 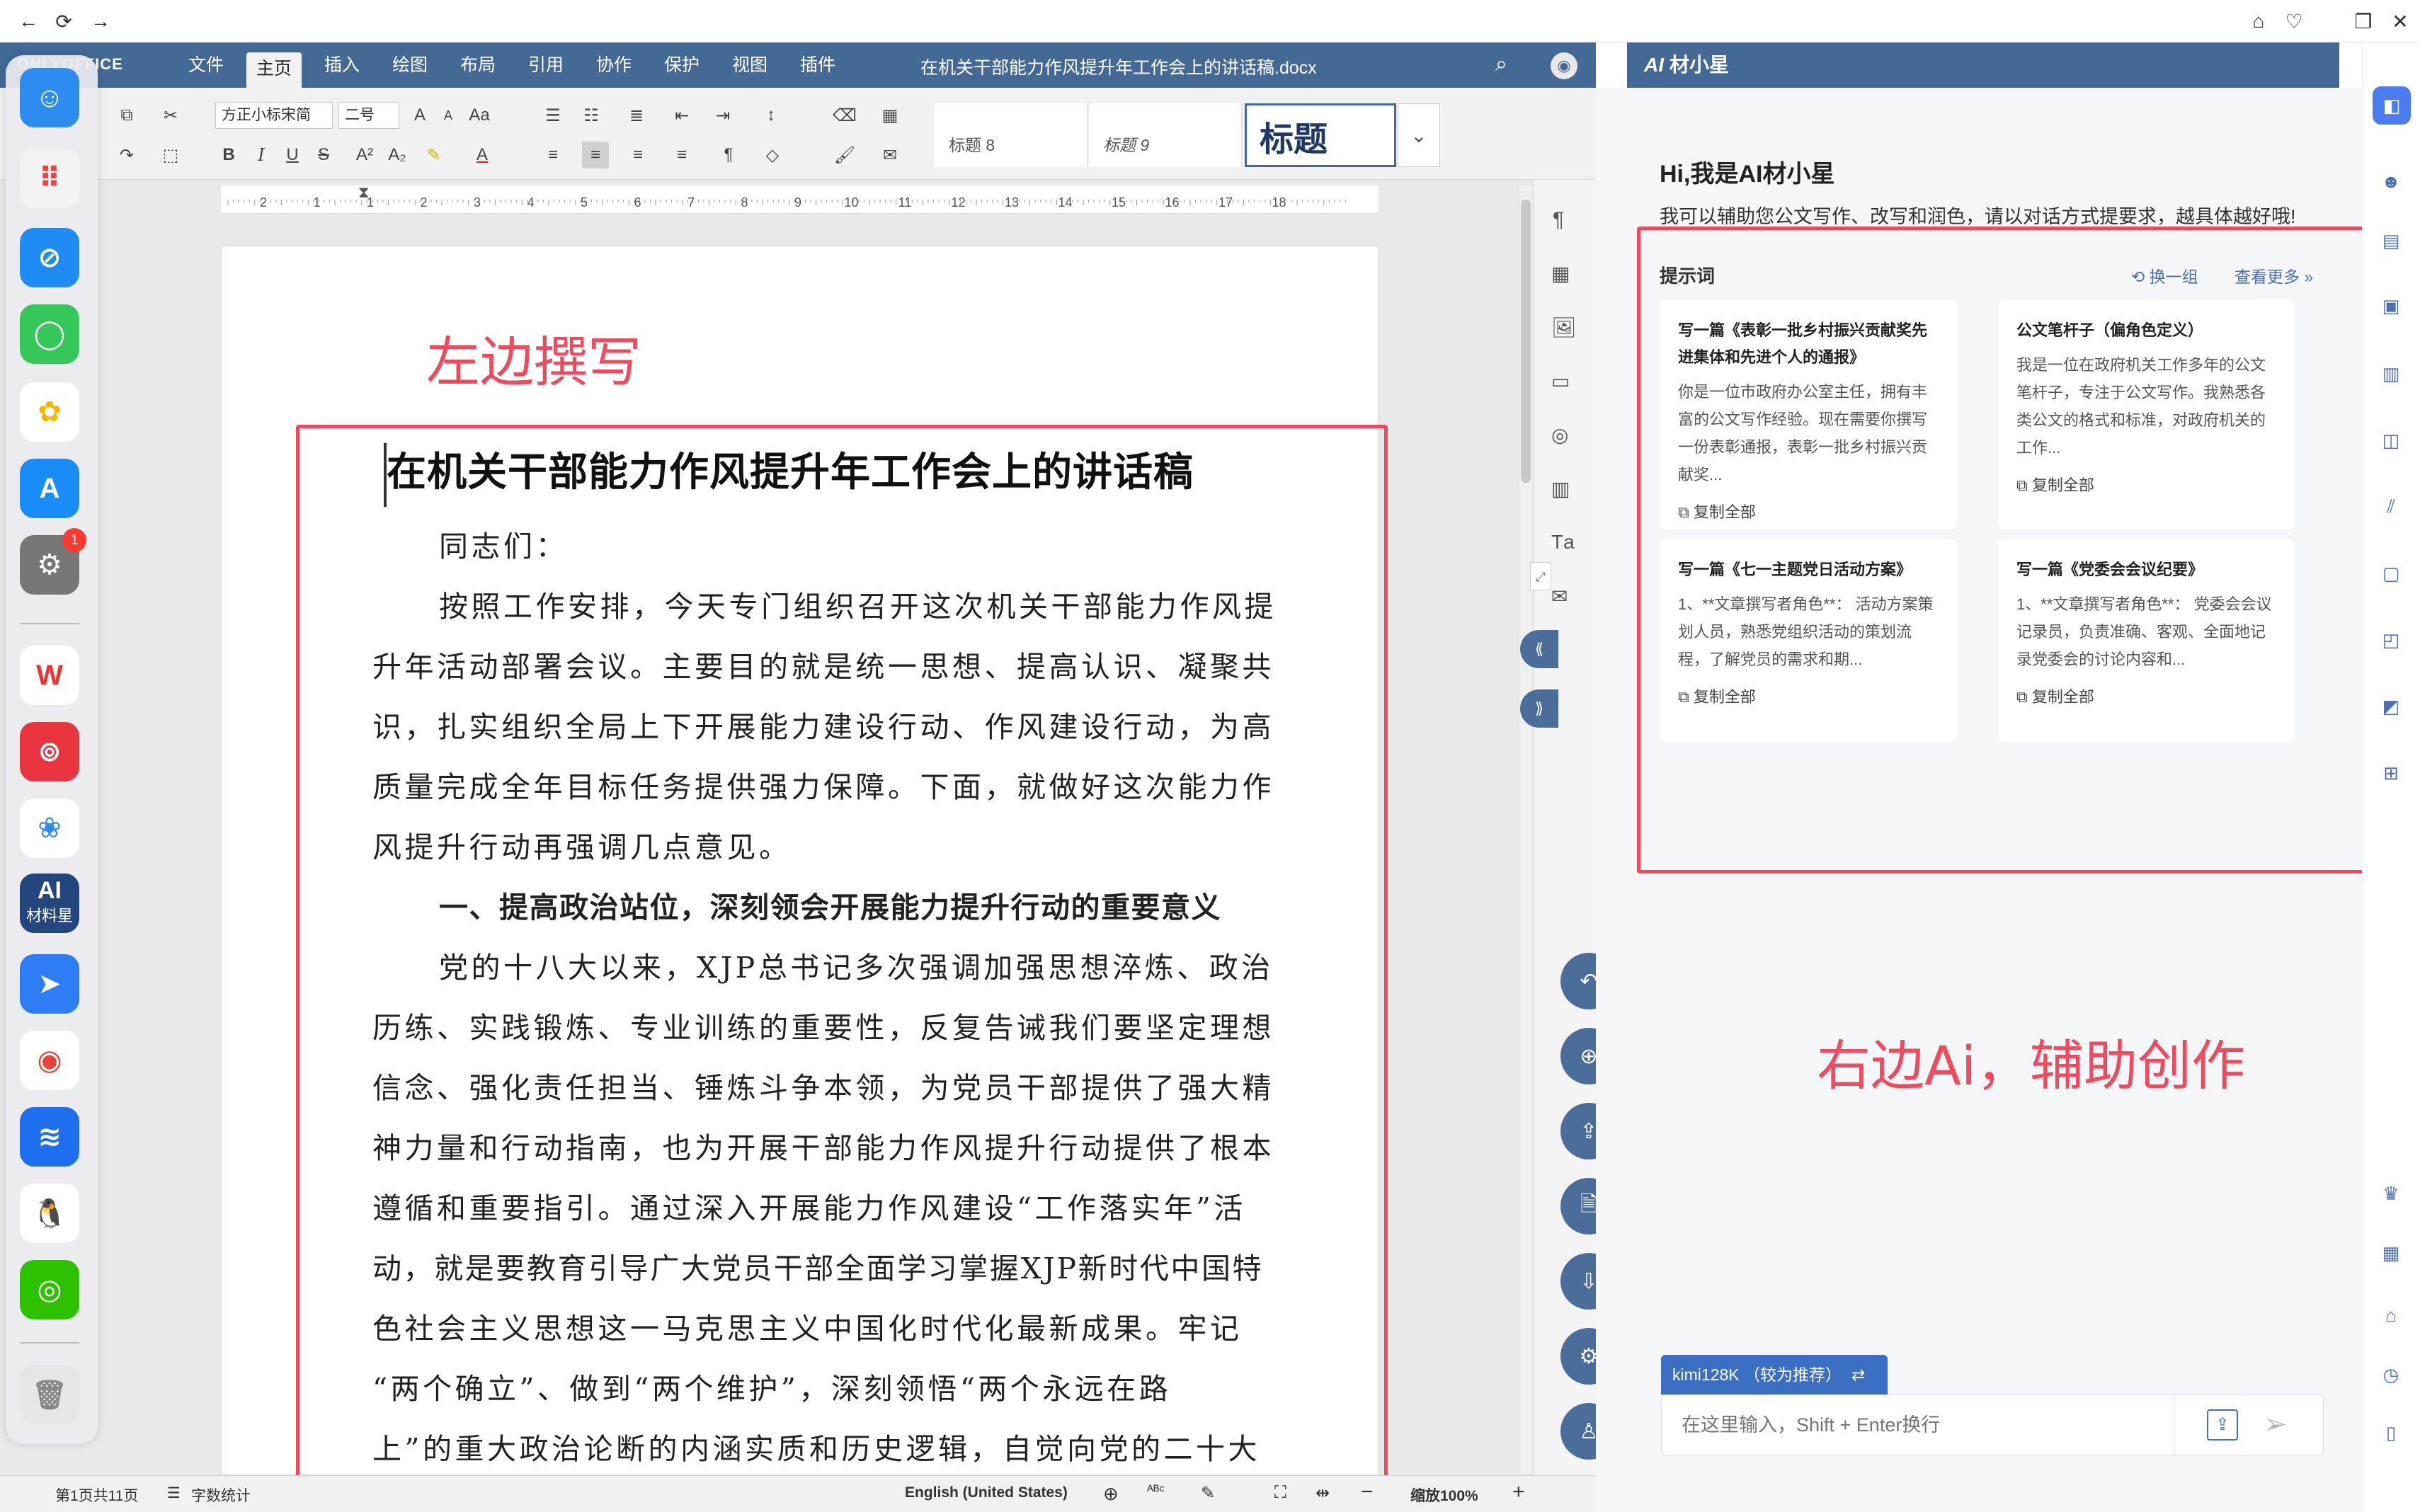 What do you see at coordinates (64, 21) in the screenshot?
I see `refresh-icon: ⟳` at bounding box center [64, 21].